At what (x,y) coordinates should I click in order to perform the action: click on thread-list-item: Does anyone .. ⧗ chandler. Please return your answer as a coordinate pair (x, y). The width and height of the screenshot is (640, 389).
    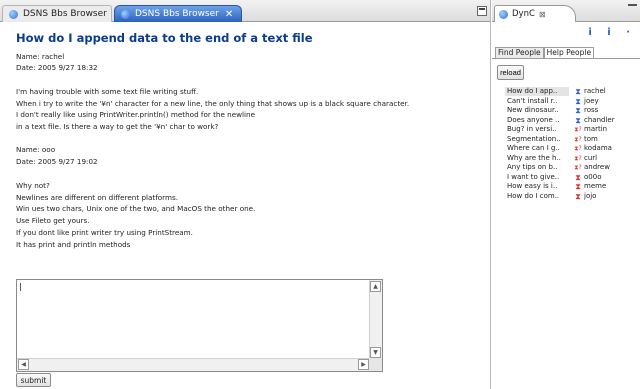
    Looking at the image, I should click on (571, 121).